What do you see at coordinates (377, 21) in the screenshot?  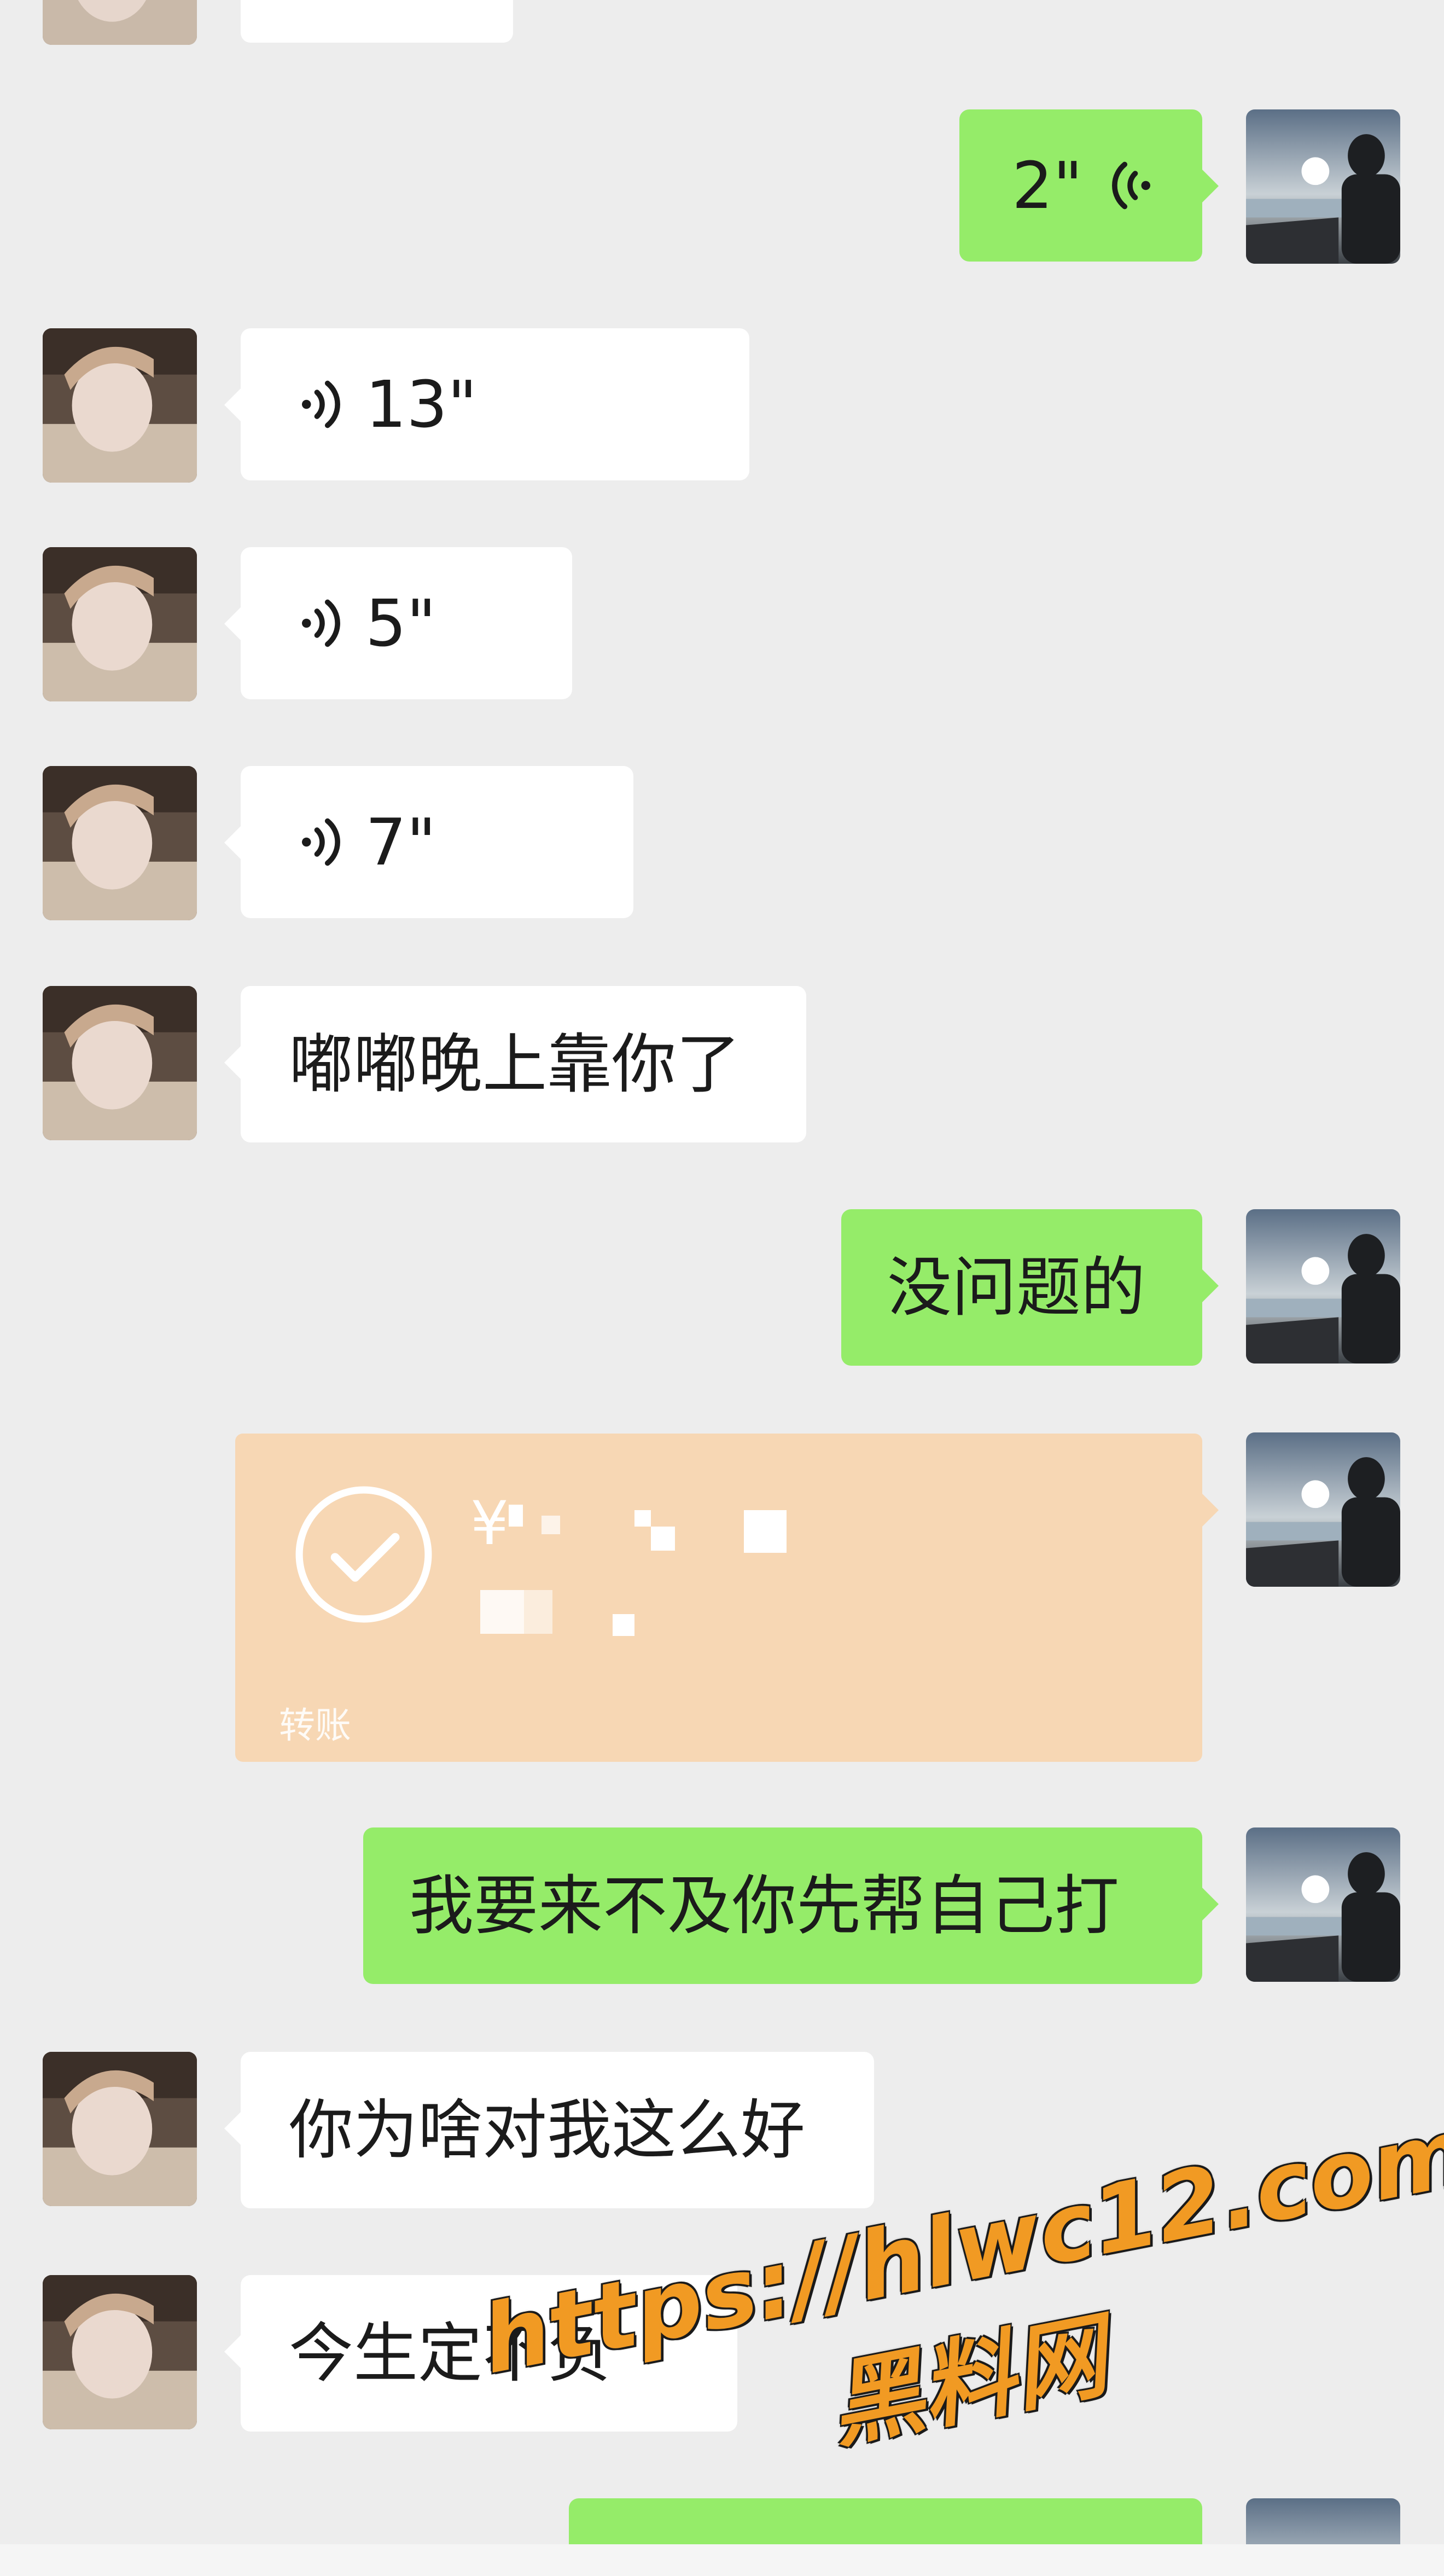 I see `message-bubble-incoming` at bounding box center [377, 21].